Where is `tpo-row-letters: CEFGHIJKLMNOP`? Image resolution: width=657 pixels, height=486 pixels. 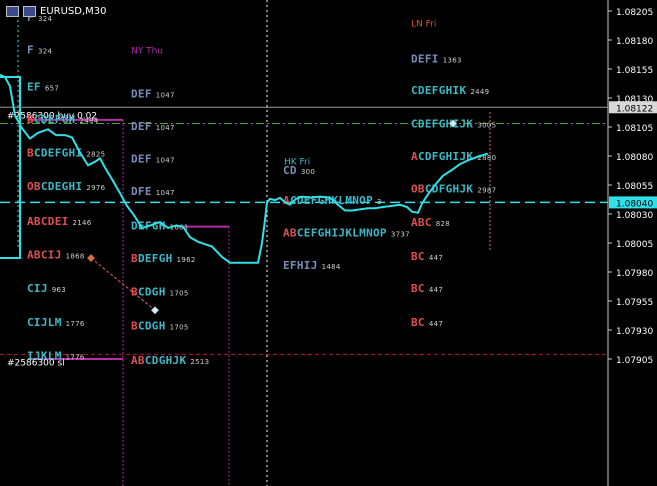
tpo-row-letters: CEFGHIJKLMNOP is located at coordinates (342, 233).